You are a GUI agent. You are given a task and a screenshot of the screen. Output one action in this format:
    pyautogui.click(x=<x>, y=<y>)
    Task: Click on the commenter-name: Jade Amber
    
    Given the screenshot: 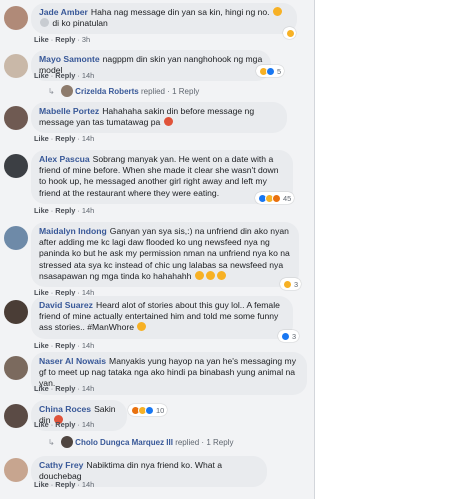 What is the action you would take?
    pyautogui.click(x=63, y=12)
    